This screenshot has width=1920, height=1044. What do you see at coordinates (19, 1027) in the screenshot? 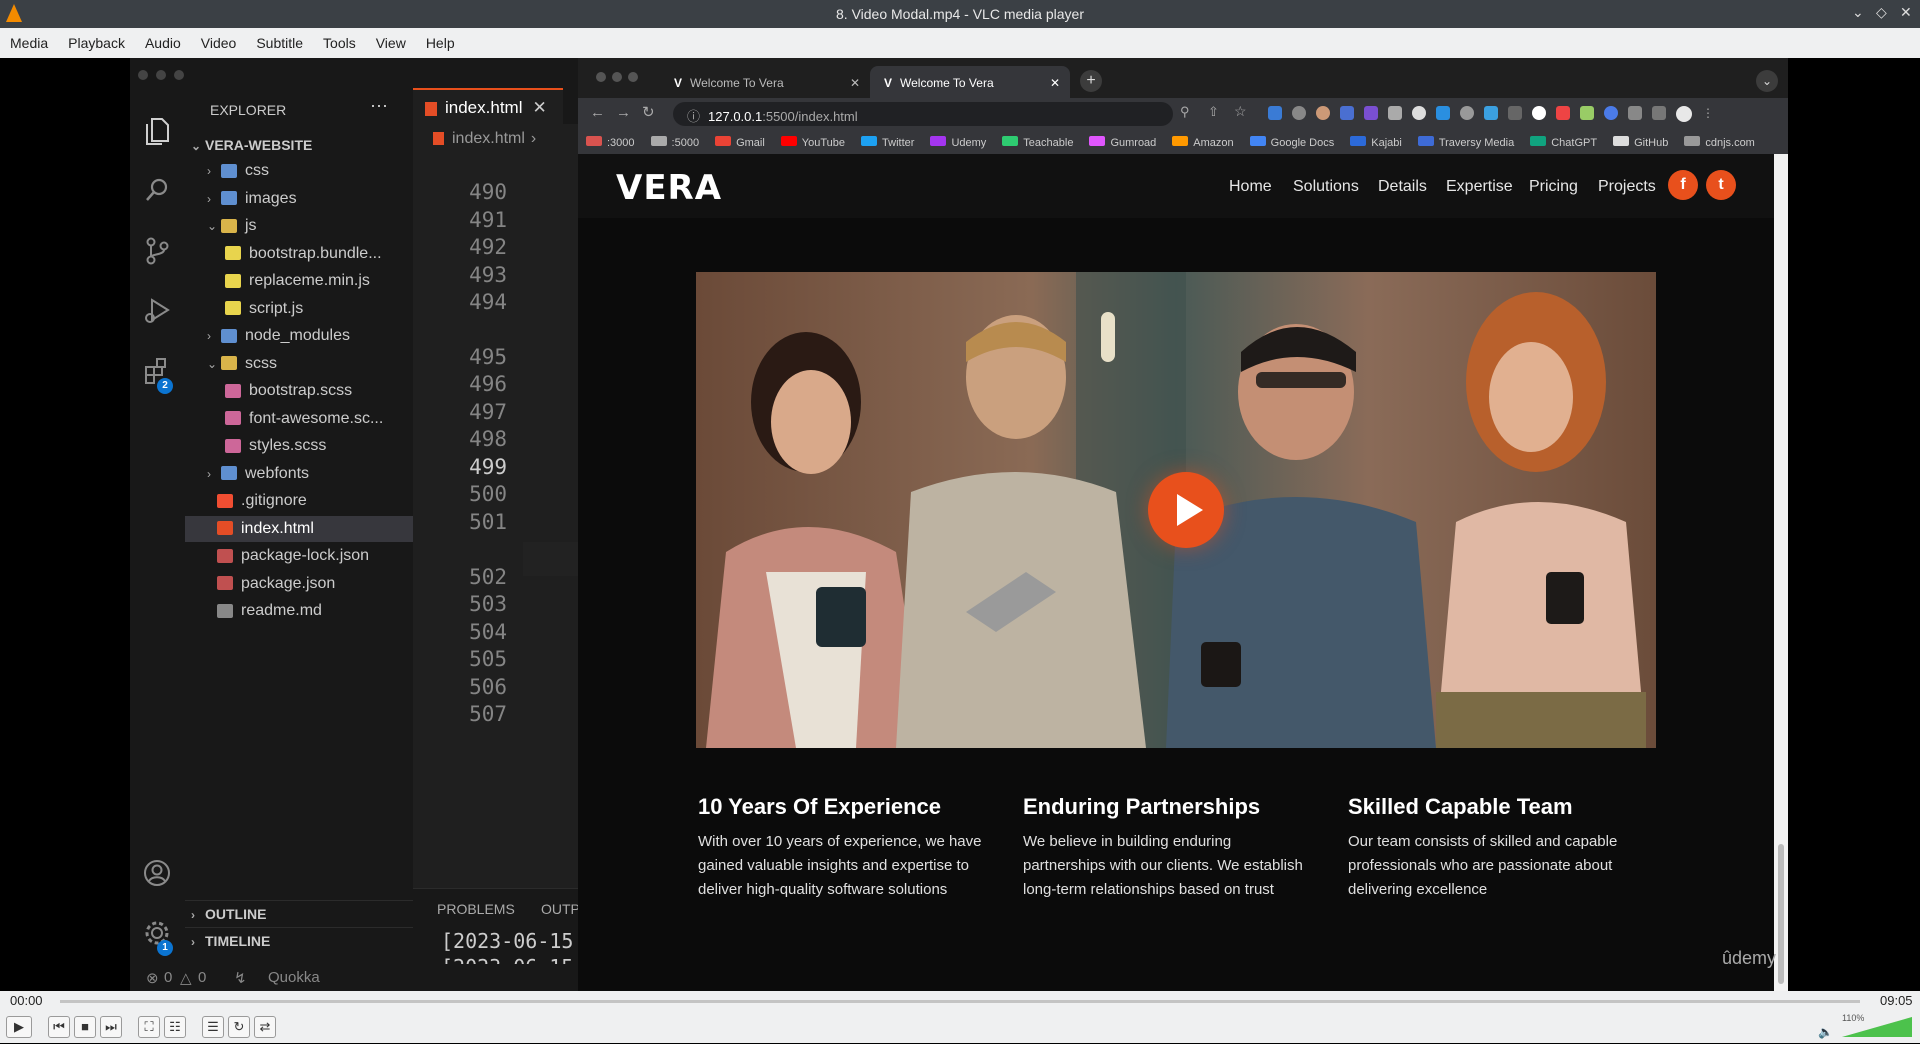
I see `play-button: ▶` at bounding box center [19, 1027].